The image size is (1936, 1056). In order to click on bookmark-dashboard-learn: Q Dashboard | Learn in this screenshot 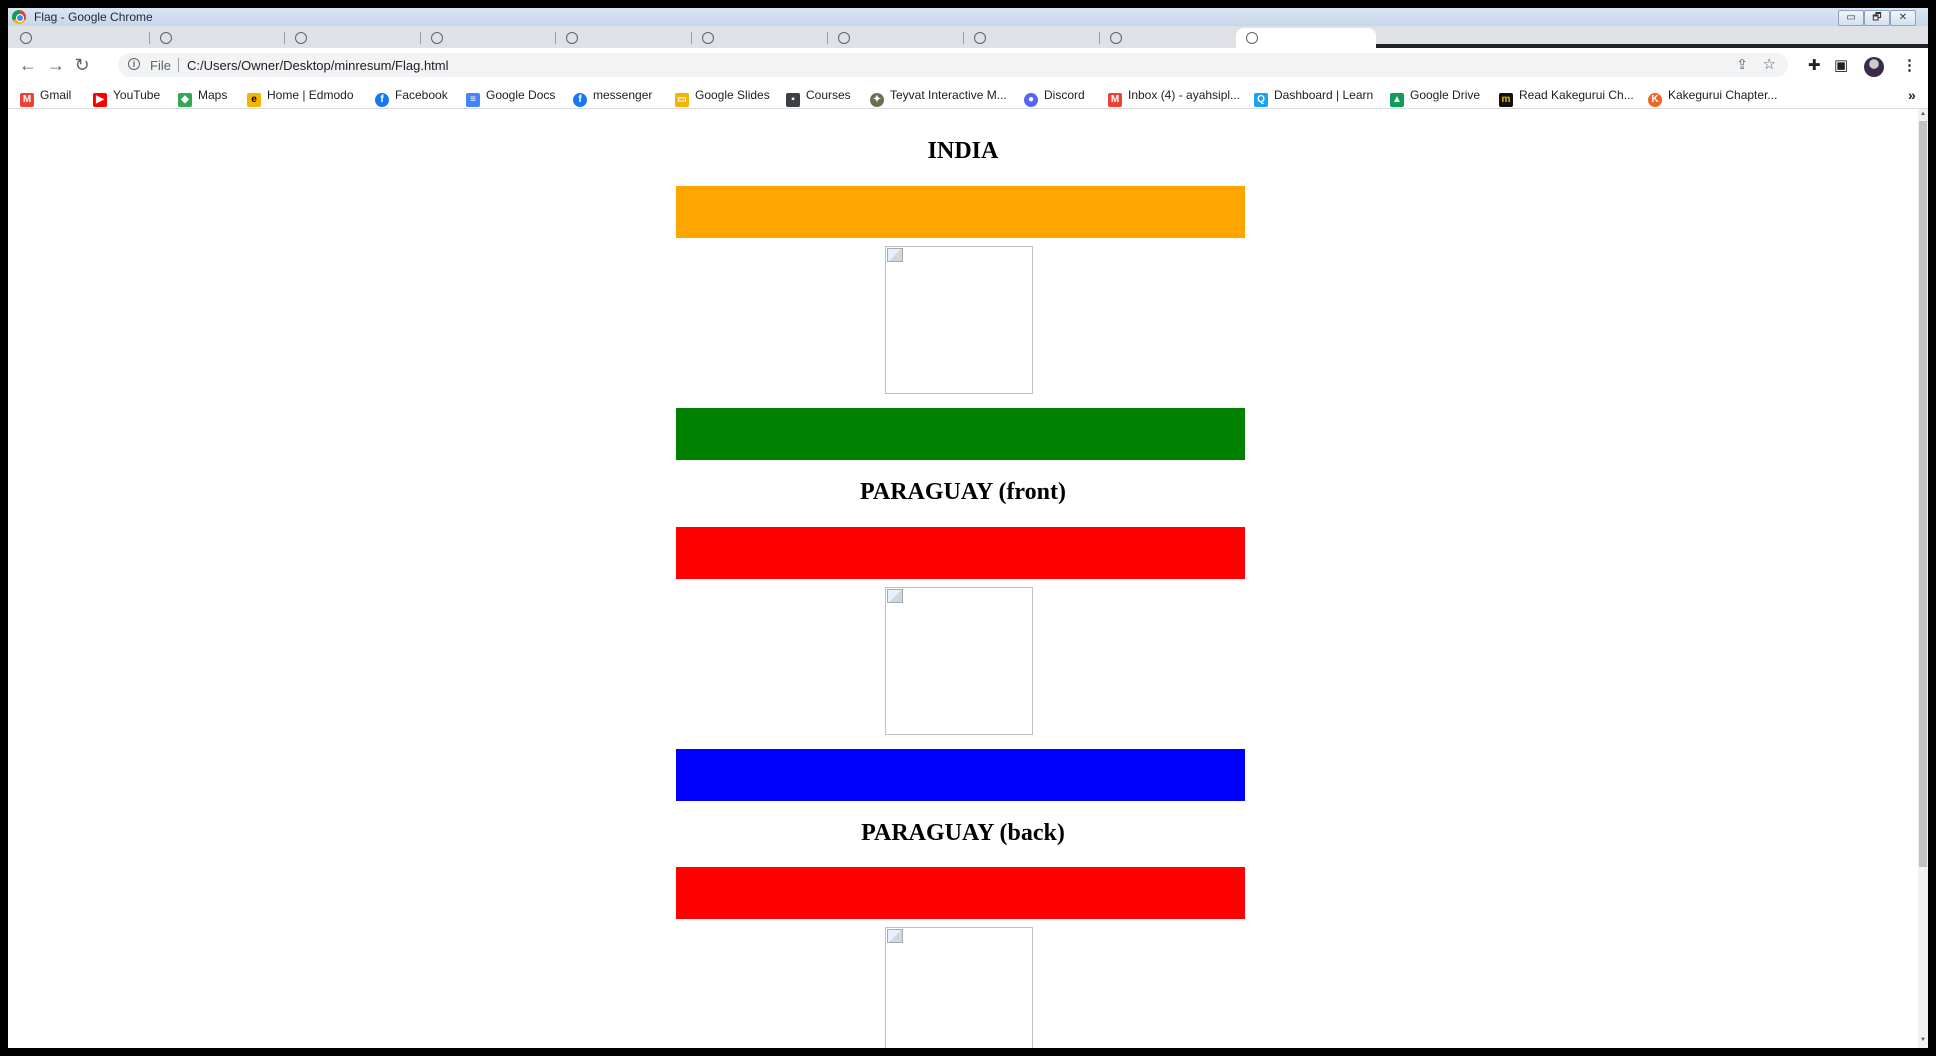, I will do `click(1313, 97)`.